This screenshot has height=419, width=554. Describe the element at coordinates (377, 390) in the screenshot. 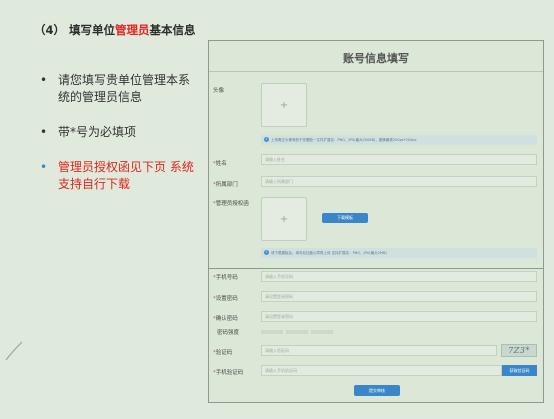

I see `submit-button: 提交审核` at that location.